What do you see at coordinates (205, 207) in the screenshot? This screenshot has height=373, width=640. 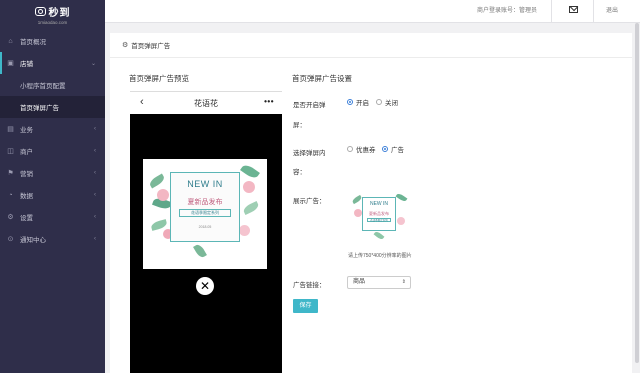 I see `ad-frame: NEW IN 夏新品发布 花语季限定系列 2018.05` at bounding box center [205, 207].